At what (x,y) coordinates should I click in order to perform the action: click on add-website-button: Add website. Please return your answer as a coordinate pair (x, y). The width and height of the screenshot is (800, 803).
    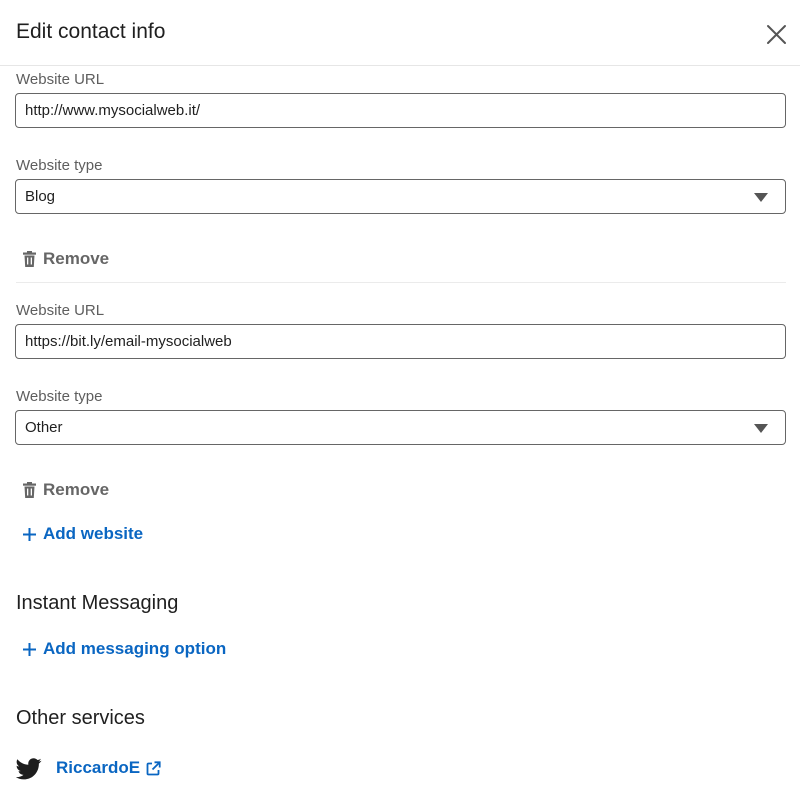
    Looking at the image, I should click on (82, 534).